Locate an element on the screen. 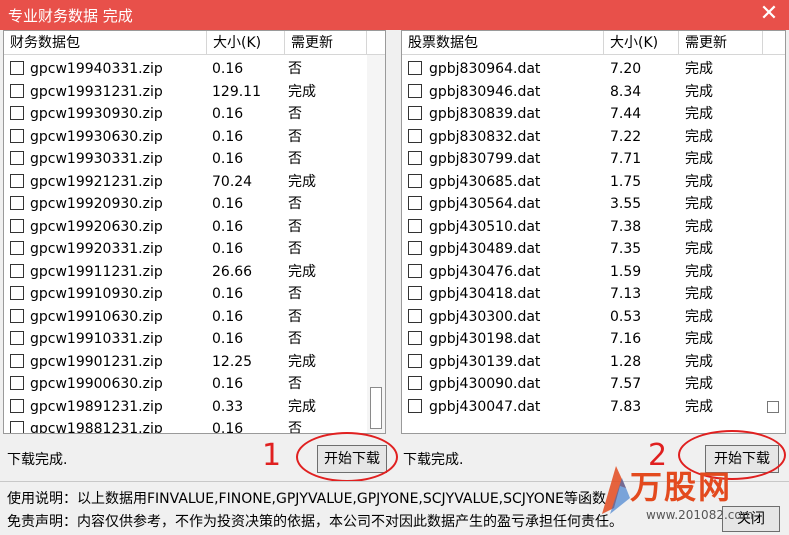 This screenshot has width=789, height=535. table-row: gpbj830964.dat 7.20 完成 is located at coordinates (593, 69).